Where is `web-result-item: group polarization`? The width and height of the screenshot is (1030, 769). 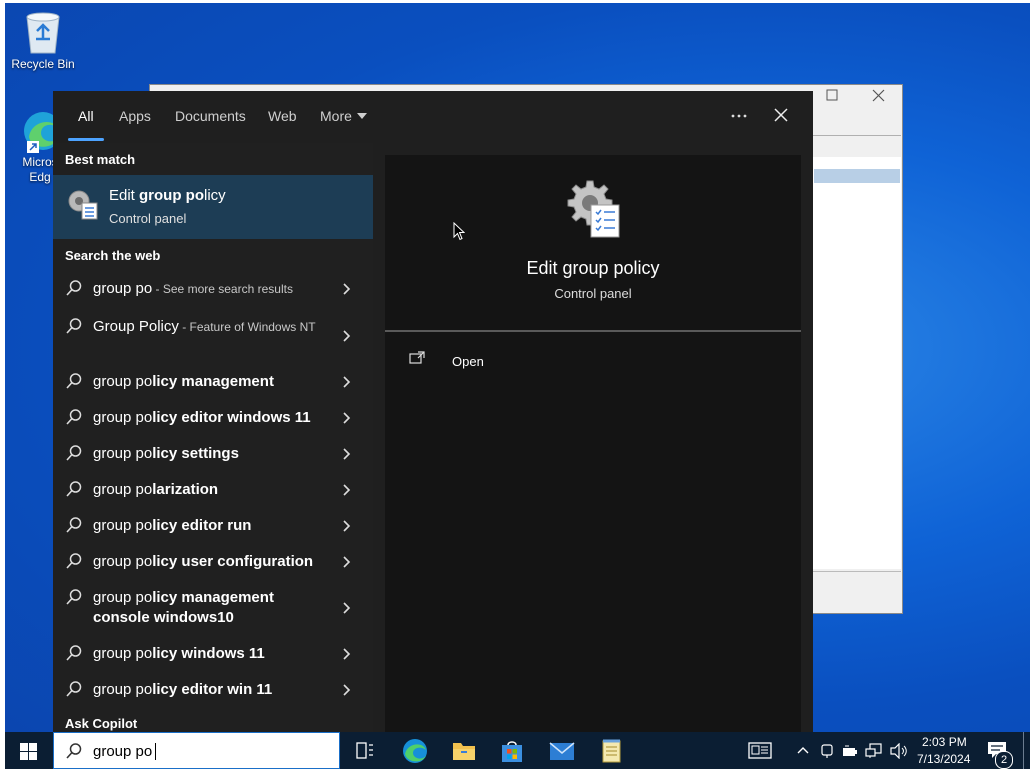 web-result-item: group polarization is located at coordinates (213, 491).